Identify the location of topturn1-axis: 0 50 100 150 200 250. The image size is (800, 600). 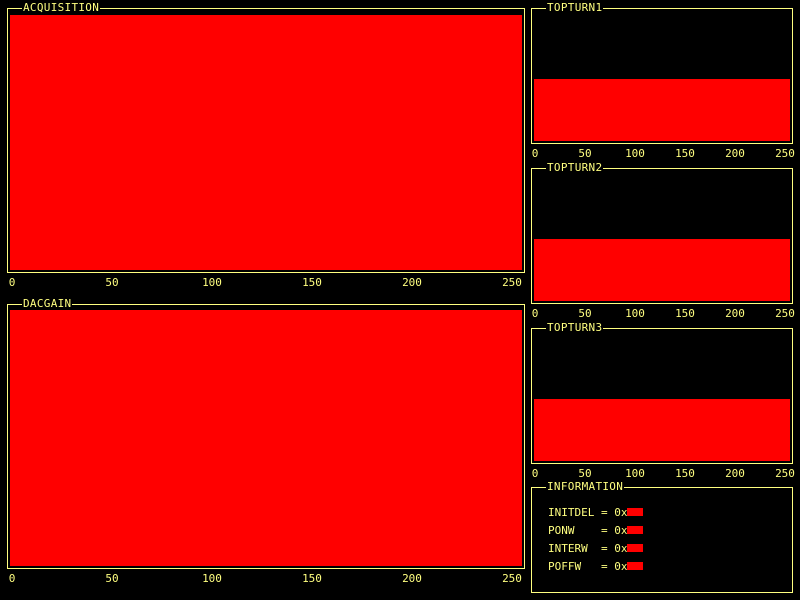
(400, 154).